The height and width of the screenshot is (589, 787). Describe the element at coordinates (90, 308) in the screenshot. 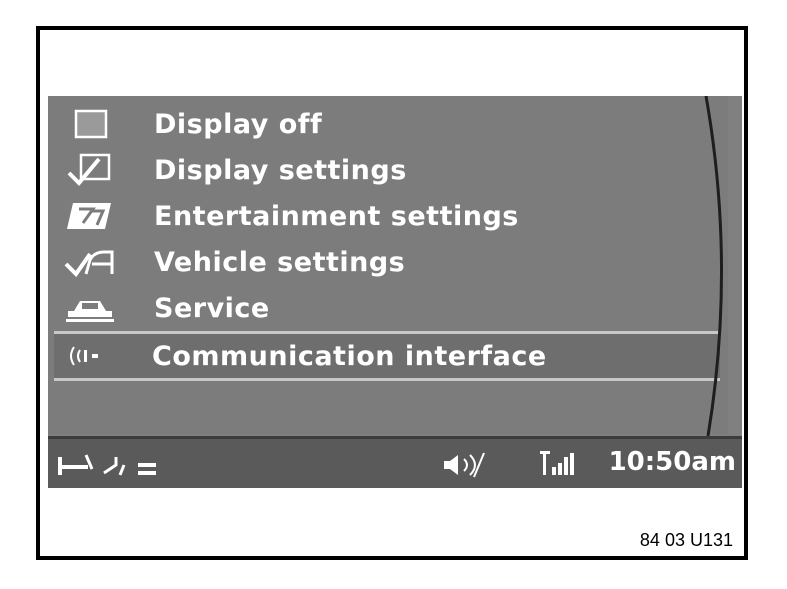

I see `service-car-icon` at that location.